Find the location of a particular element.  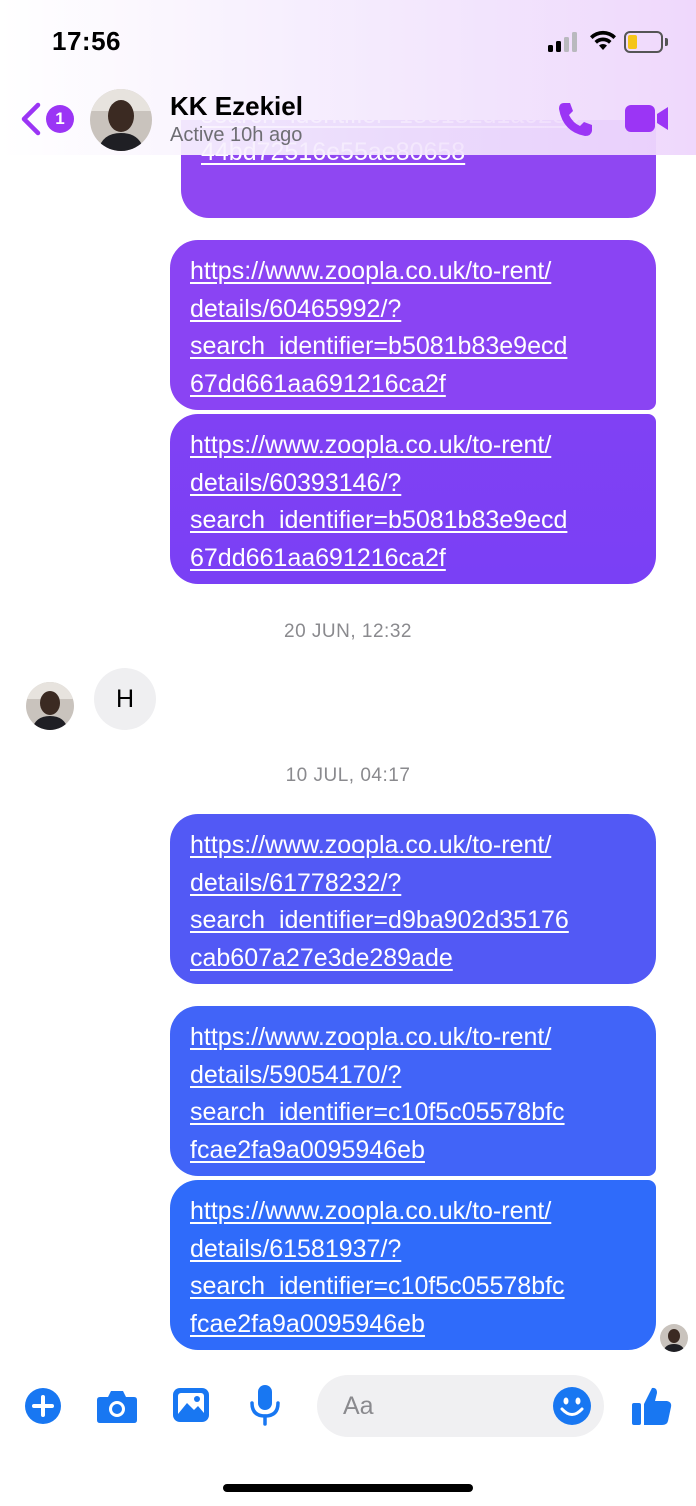

read-receipt-avatar is located at coordinates (674, 1338).